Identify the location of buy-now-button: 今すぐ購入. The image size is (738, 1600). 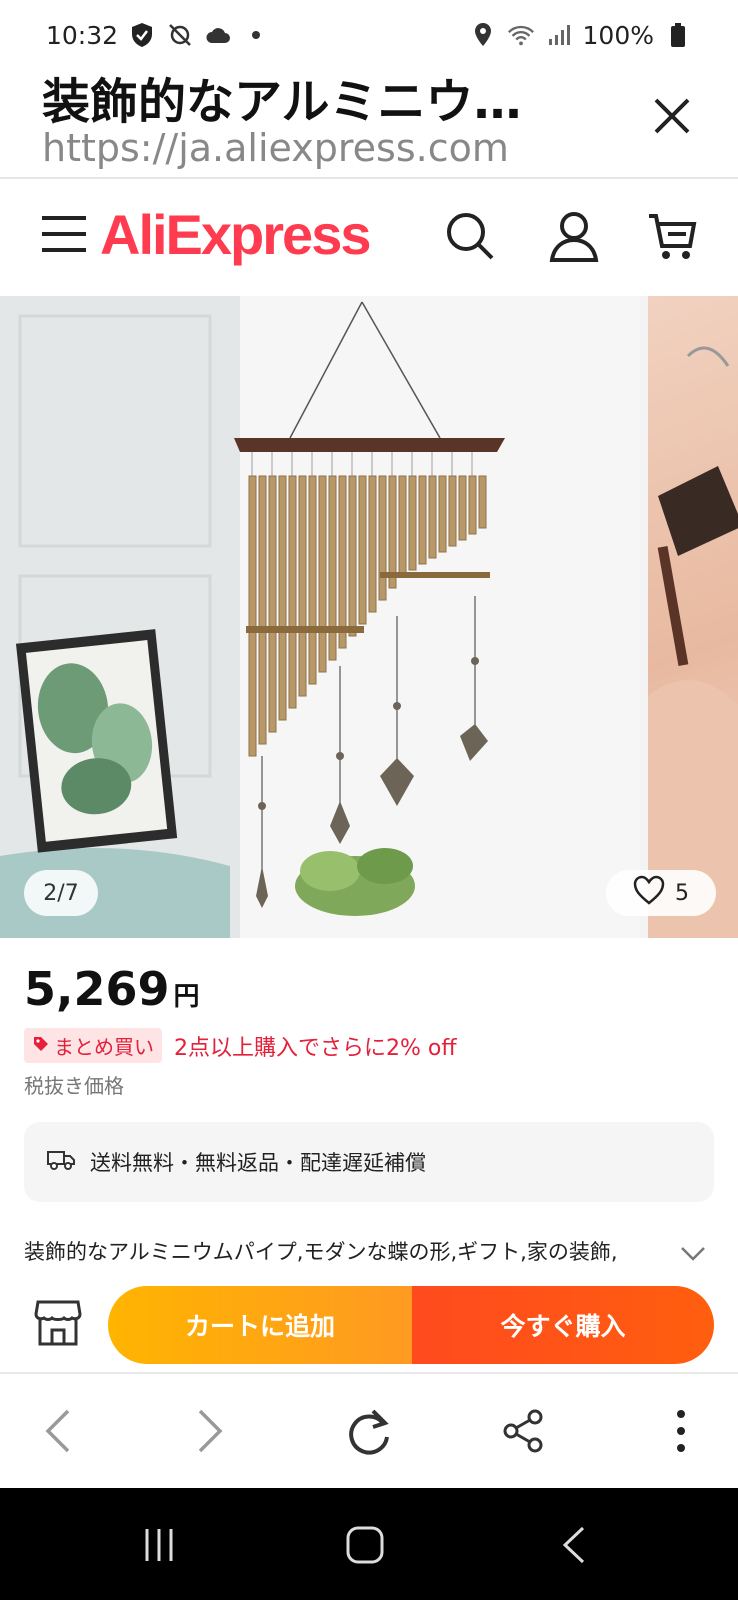
(563, 1325).